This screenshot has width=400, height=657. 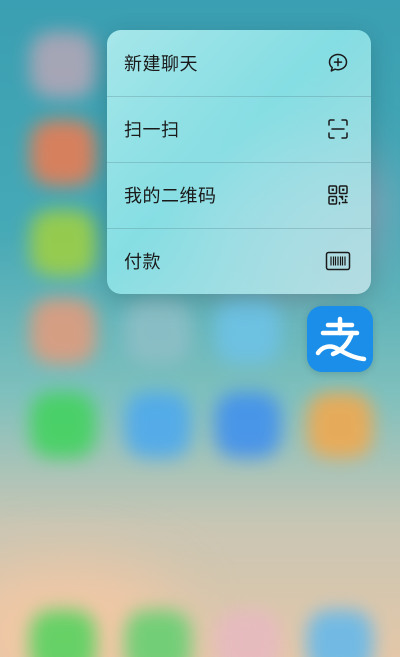 I want to click on menu-item-label: 付款, so click(x=142, y=262).